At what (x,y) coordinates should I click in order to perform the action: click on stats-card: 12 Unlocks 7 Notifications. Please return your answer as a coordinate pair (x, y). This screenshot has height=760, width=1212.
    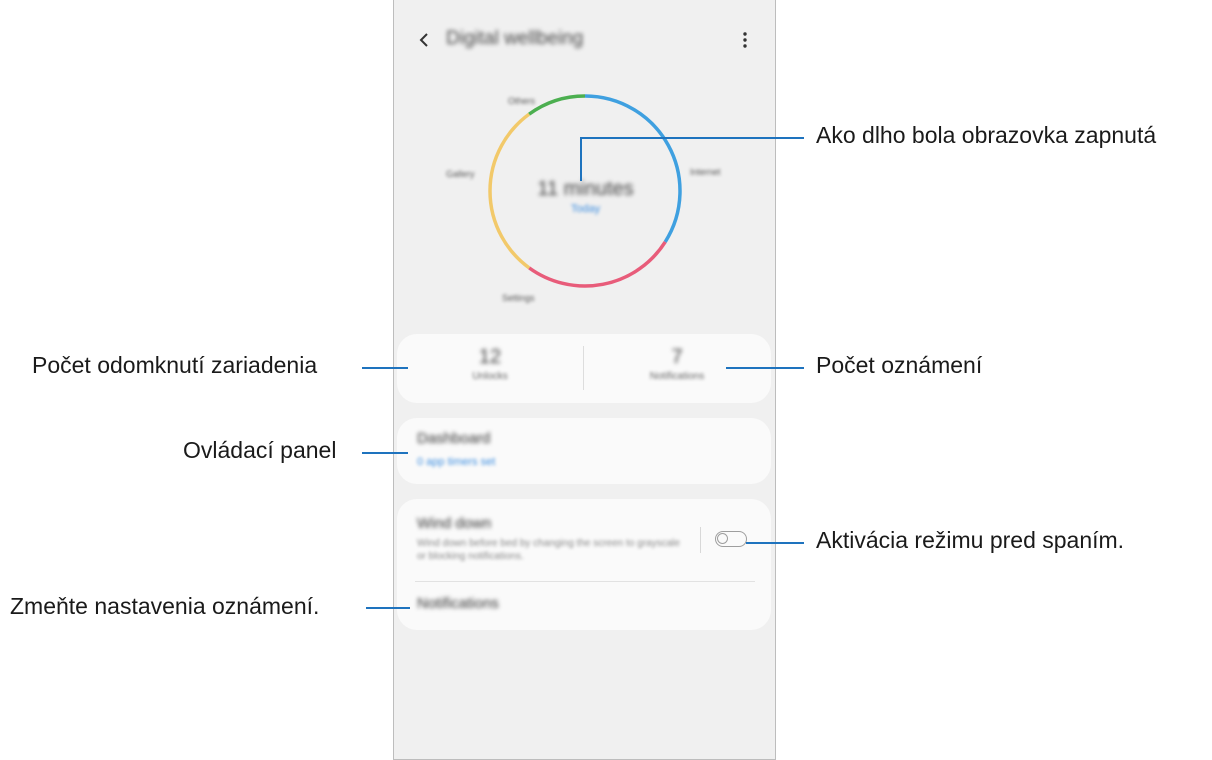
    Looking at the image, I should click on (584, 368).